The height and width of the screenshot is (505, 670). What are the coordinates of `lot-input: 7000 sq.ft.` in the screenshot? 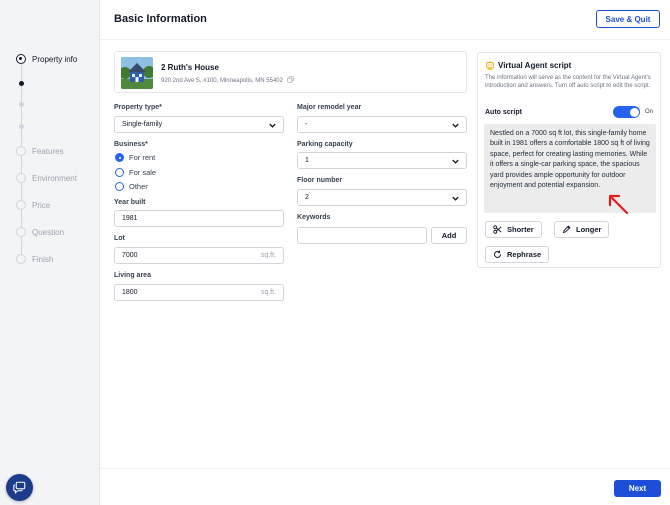 It's located at (199, 255).